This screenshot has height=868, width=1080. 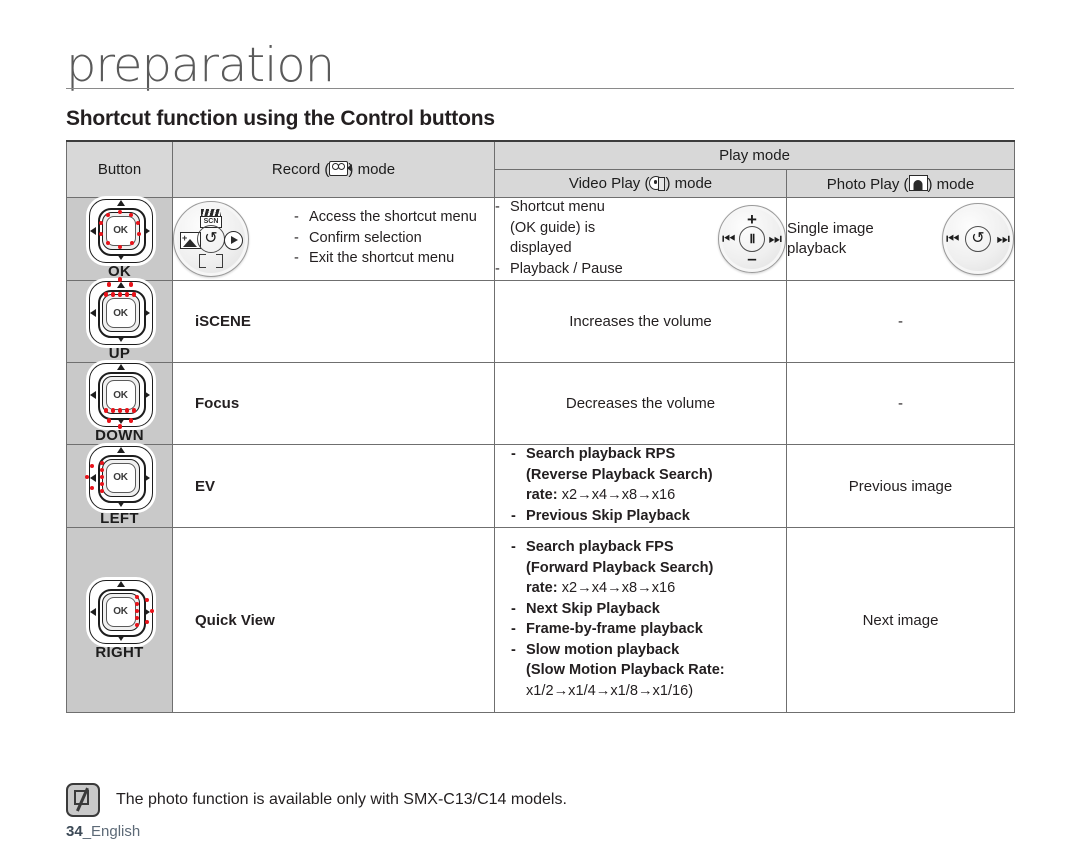 What do you see at coordinates (953, 239) in the screenshot?
I see `previous-image-glyph: ⏮` at bounding box center [953, 239].